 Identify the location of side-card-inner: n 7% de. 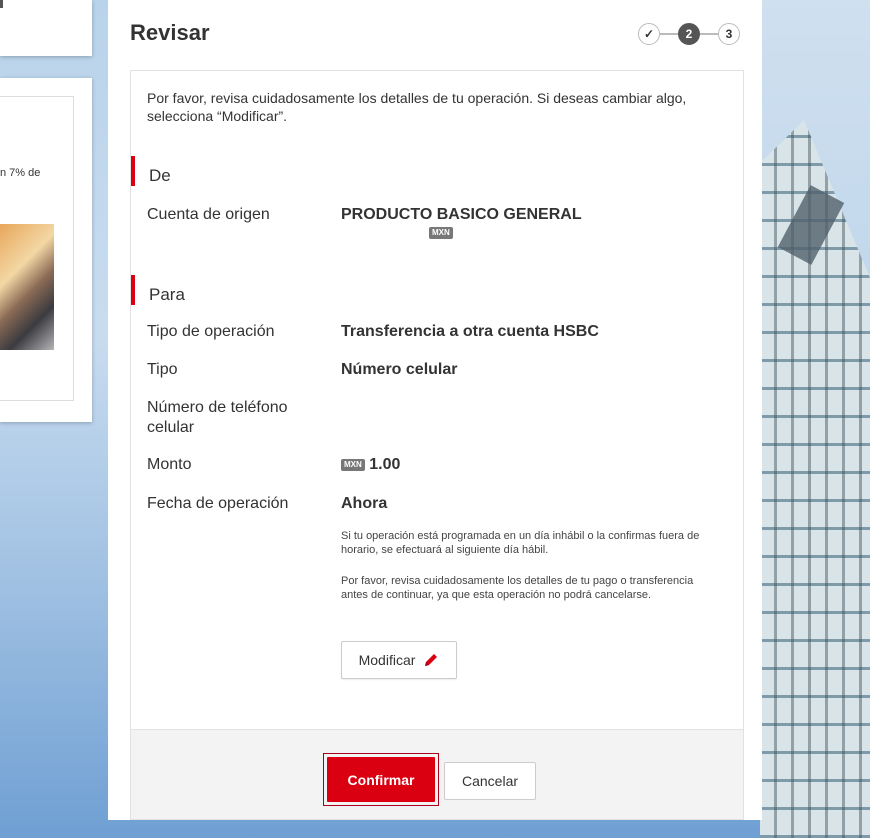
(37, 248).